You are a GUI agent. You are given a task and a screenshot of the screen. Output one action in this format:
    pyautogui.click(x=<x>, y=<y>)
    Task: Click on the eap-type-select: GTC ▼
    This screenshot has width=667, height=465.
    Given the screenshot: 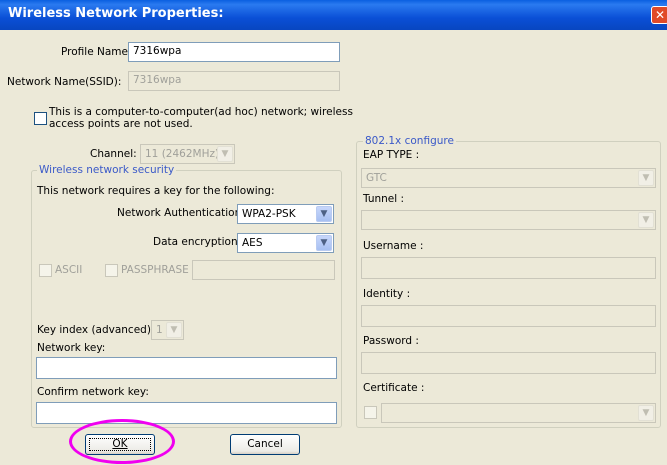 What is the action you would take?
    pyautogui.click(x=508, y=178)
    